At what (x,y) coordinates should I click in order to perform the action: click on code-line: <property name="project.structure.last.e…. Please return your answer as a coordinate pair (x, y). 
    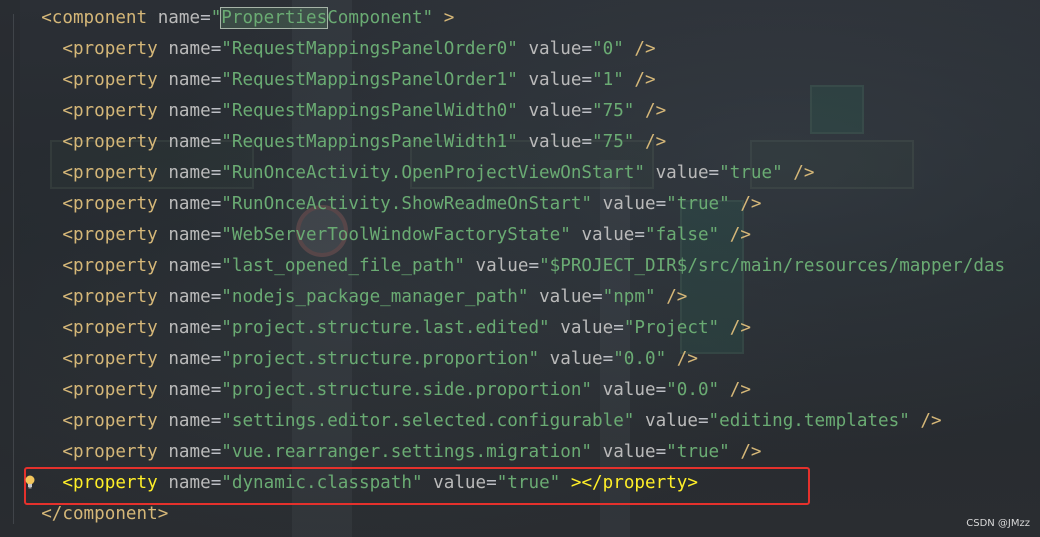
    Looking at the image, I should click on (385, 328).